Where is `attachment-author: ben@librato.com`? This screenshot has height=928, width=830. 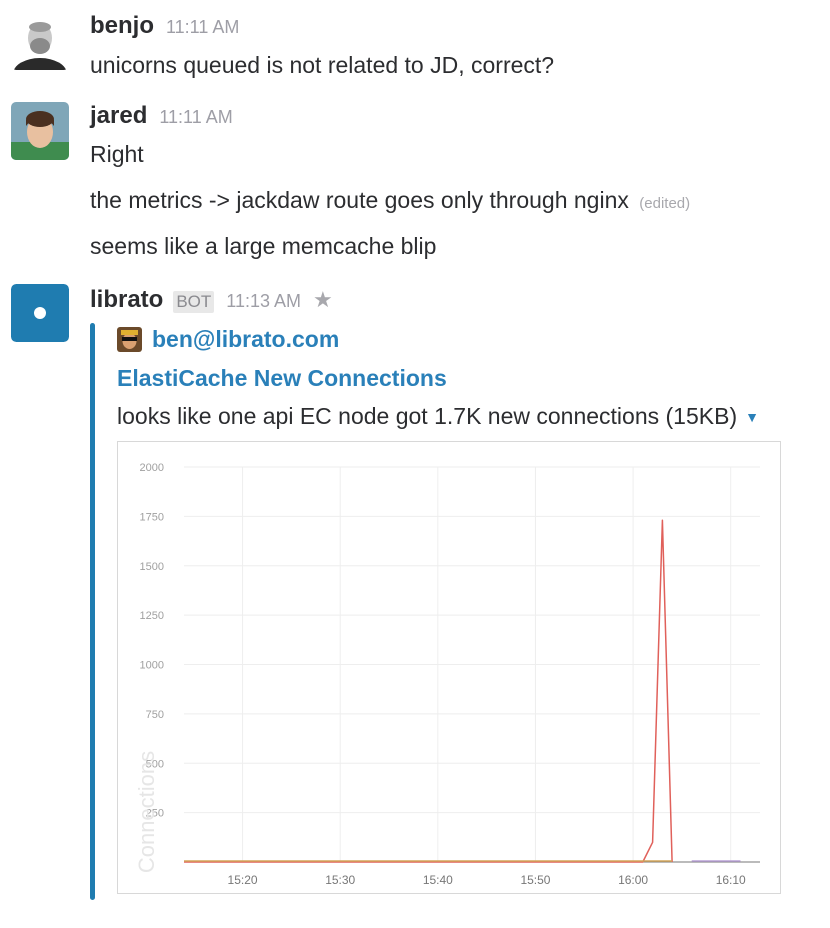 attachment-author: ben@librato.com is located at coordinates (228, 339).